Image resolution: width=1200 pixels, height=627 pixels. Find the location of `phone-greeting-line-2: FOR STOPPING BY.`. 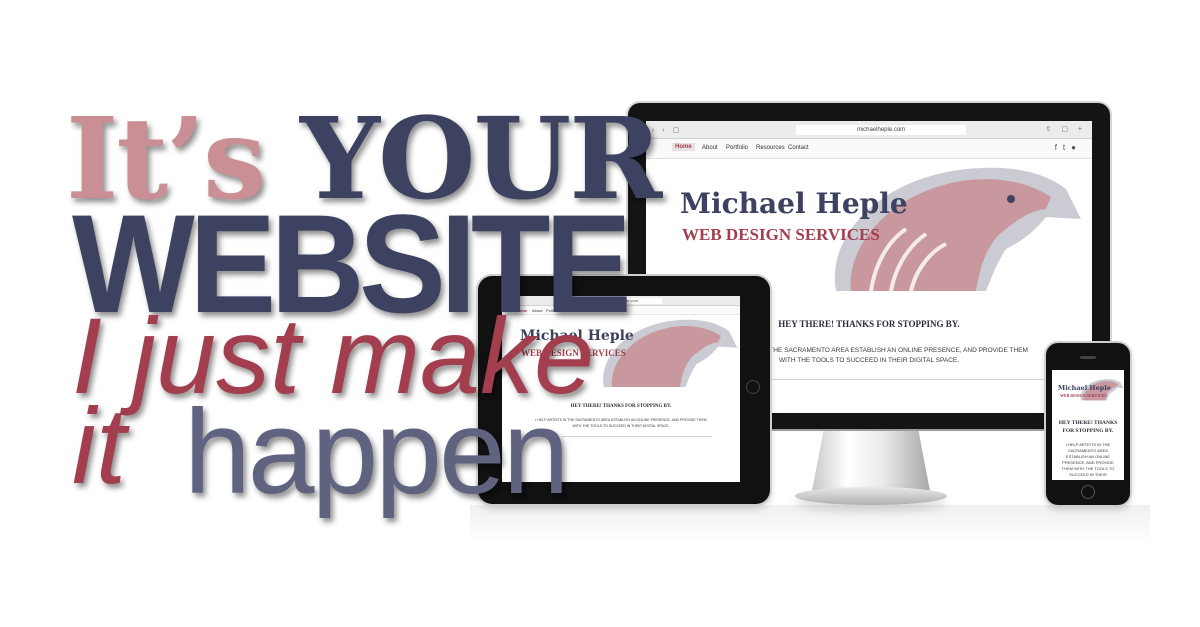

phone-greeting-line-2: FOR STOPPING BY. is located at coordinates (1088, 431).